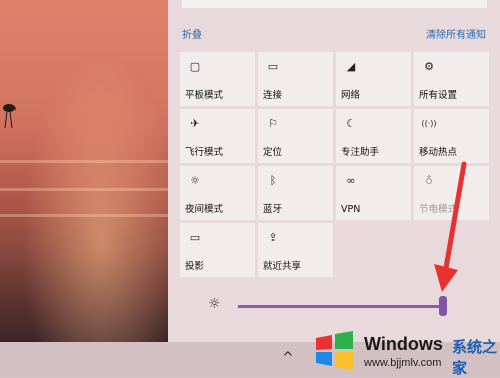 The width and height of the screenshot is (500, 378). I want to click on windows-logo-icon, so click(334, 350).